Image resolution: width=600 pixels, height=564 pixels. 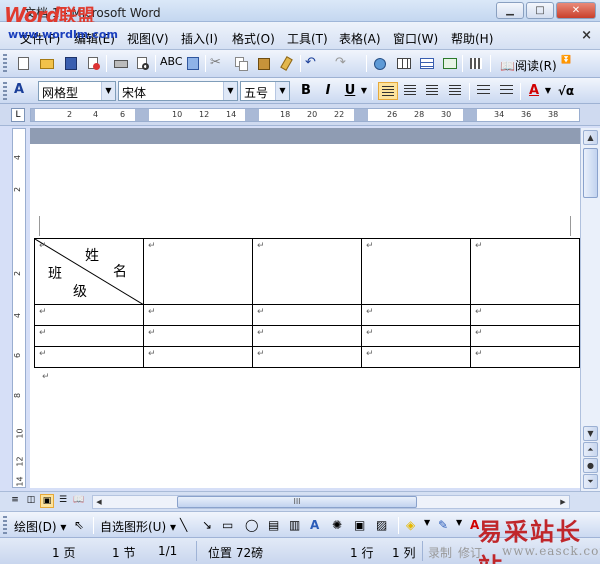 What do you see at coordinates (287, 63) in the screenshot?
I see `format-painter-icon` at bounding box center [287, 63].